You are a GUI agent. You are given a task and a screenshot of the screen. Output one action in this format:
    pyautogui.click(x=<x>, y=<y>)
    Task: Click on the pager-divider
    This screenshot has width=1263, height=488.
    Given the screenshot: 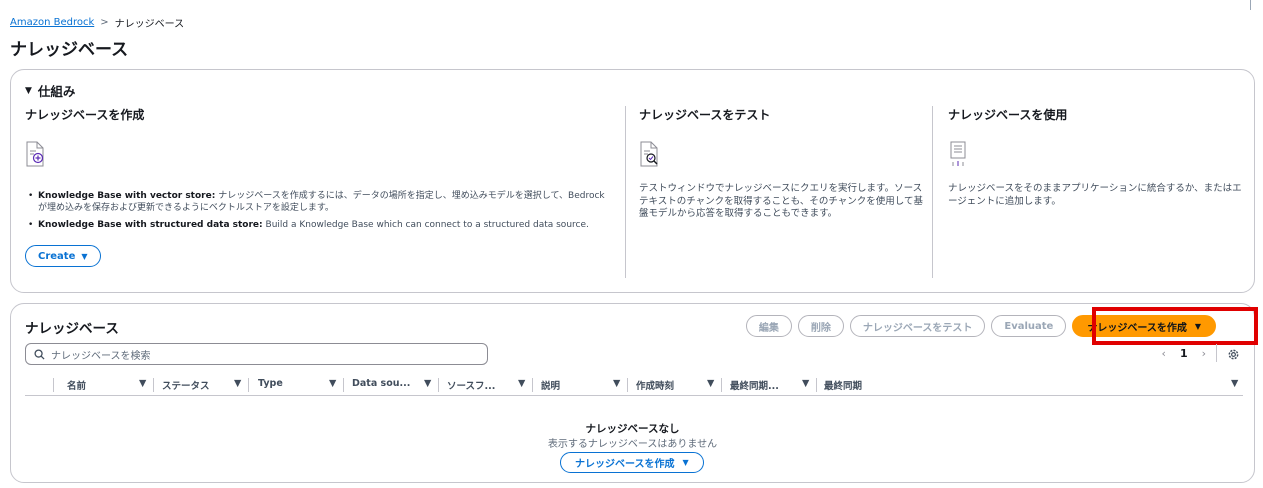 What is the action you would take?
    pyautogui.click(x=1216, y=353)
    